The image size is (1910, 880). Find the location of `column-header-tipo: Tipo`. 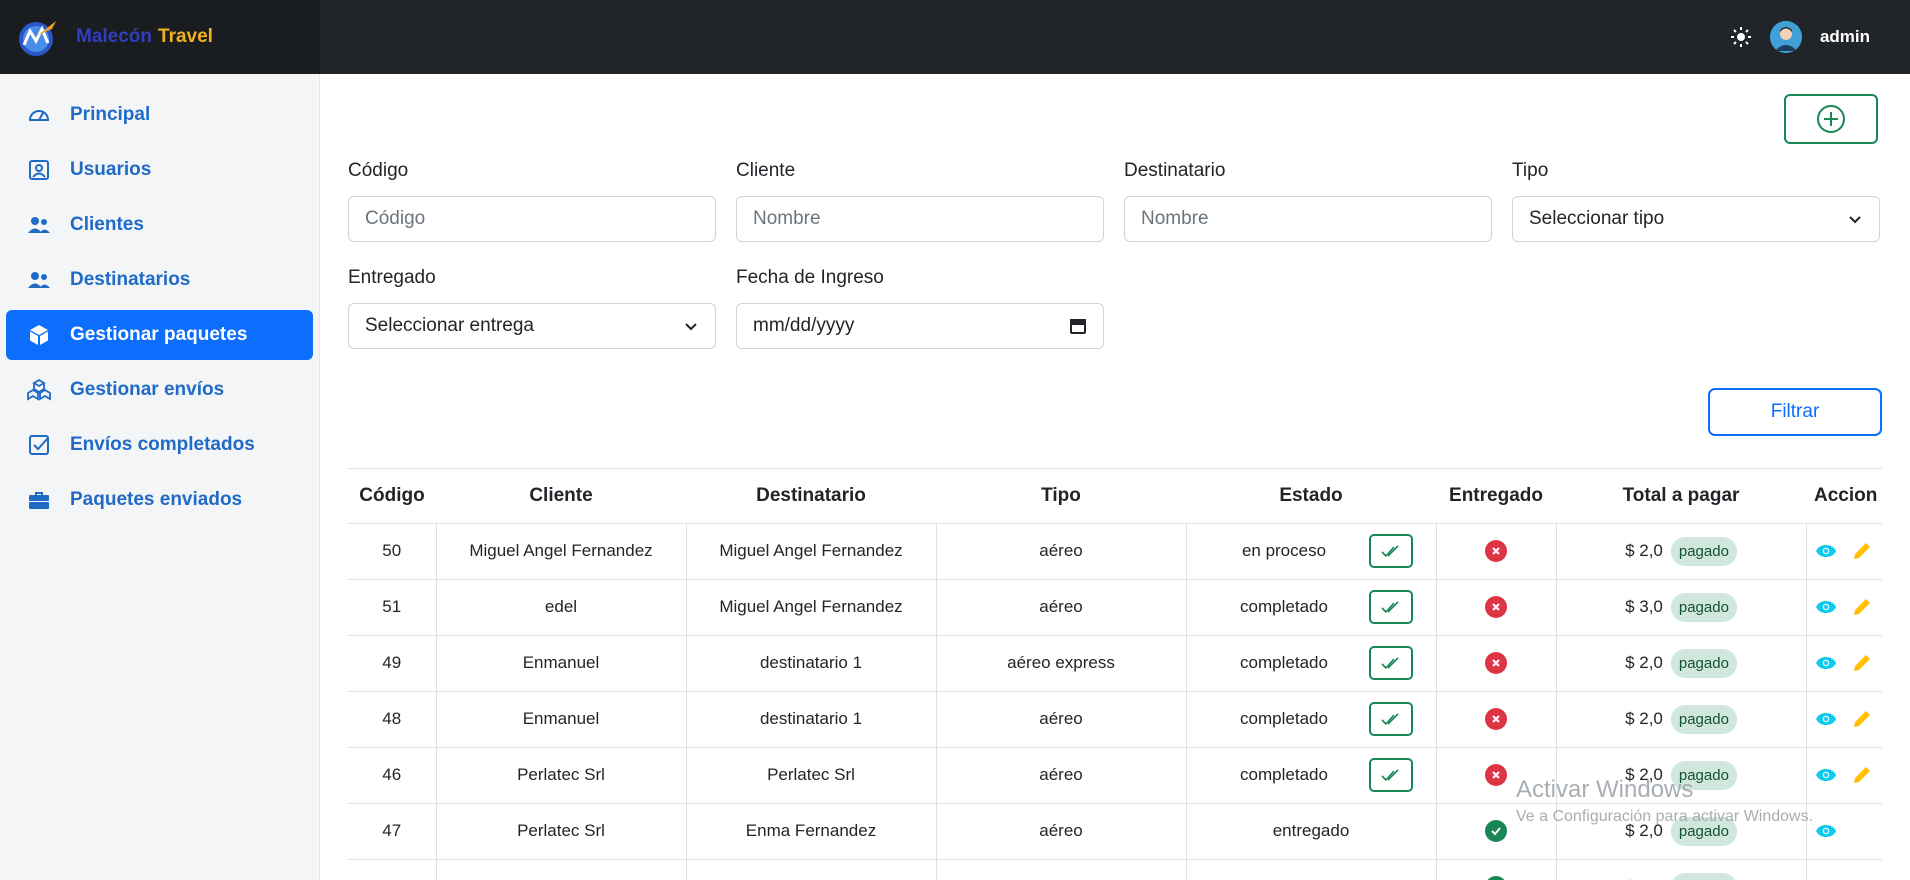

column-header-tipo: Tipo is located at coordinates (1061, 496).